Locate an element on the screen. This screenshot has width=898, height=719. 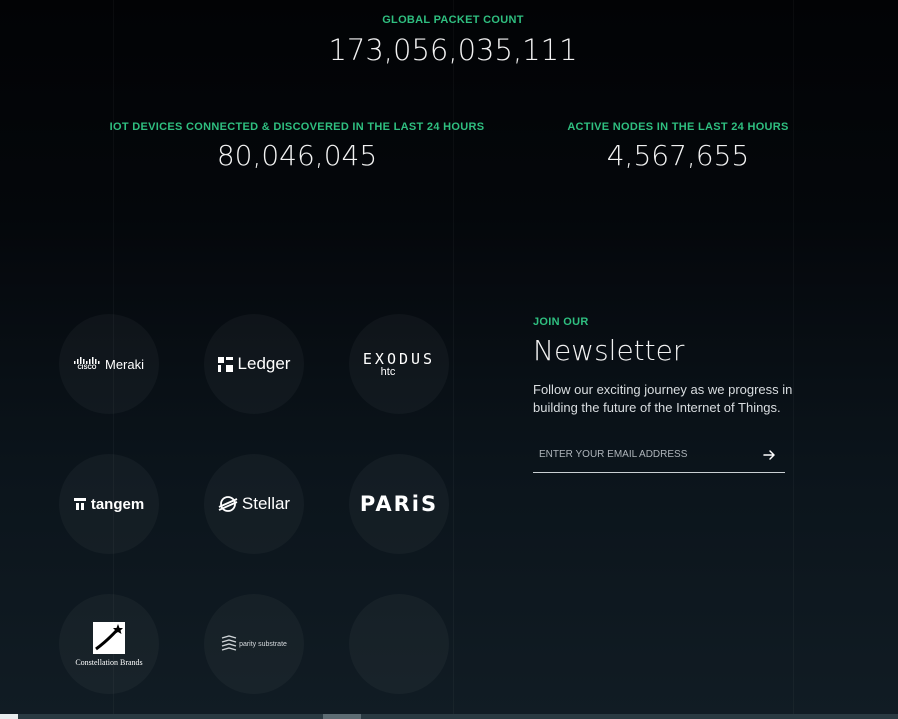
ledger-mark-icon is located at coordinates (225, 364).